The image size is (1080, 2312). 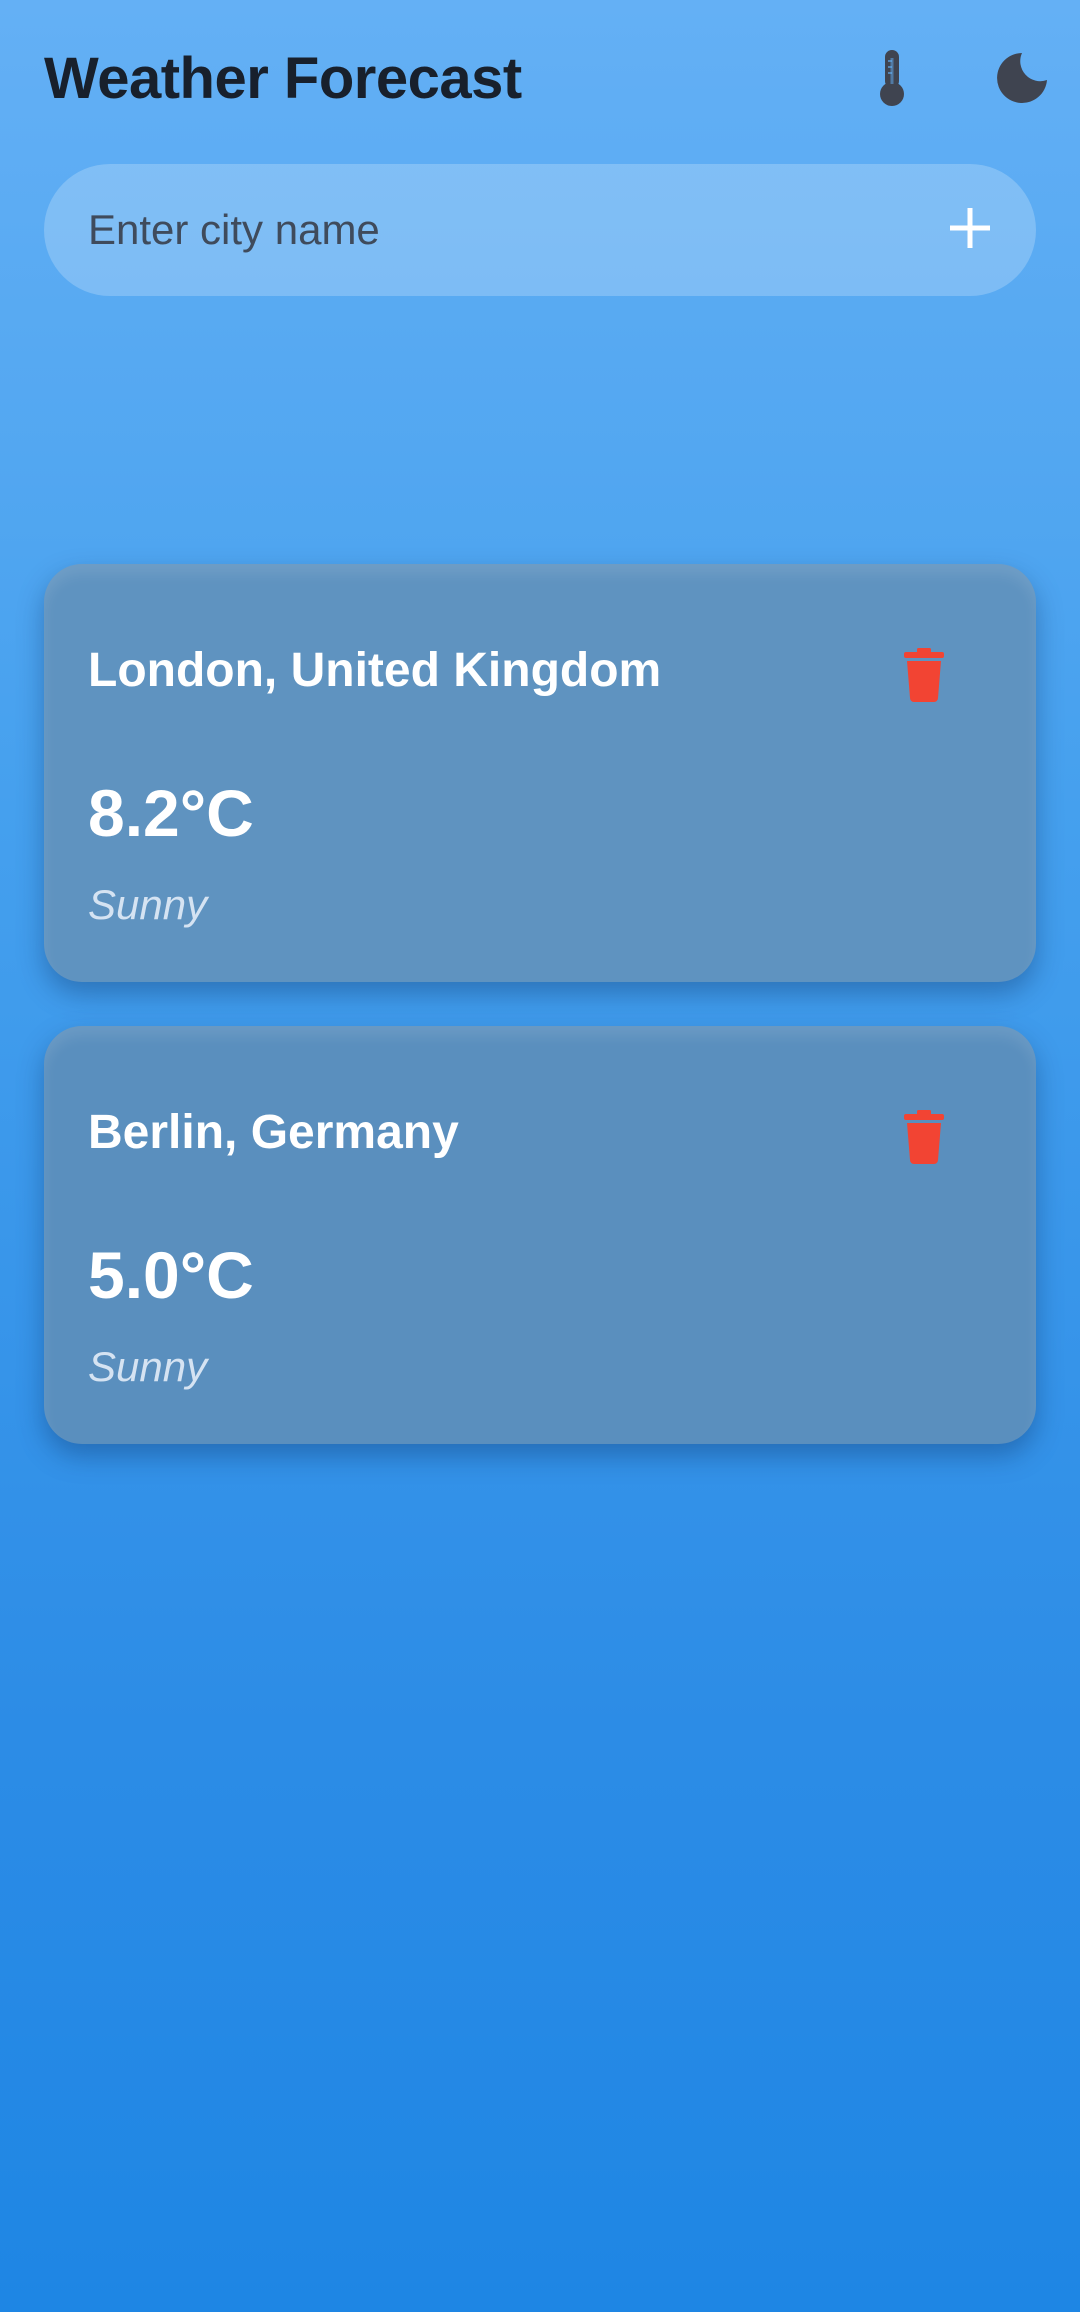 I want to click on city-name-input, so click(x=498, y=230).